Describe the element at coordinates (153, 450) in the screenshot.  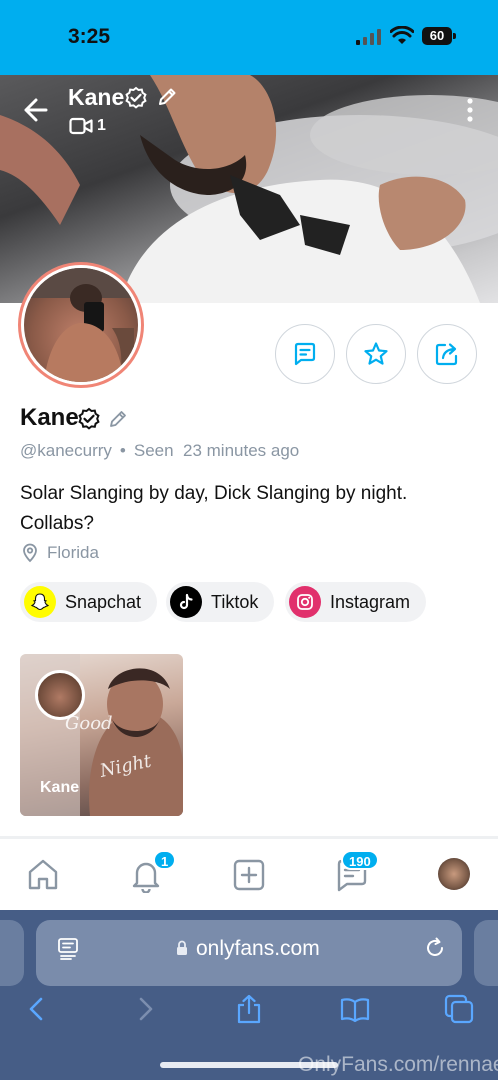
I see `seen-label: Seen` at that location.